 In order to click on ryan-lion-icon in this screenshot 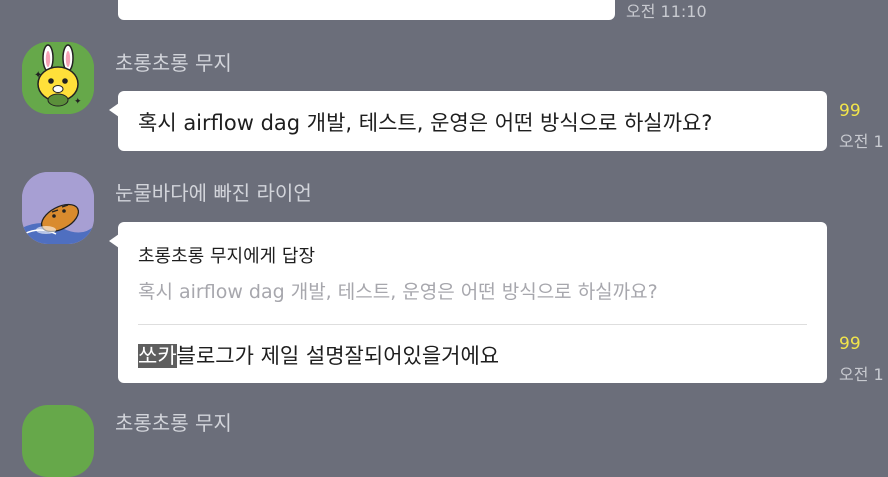, I will do `click(58, 208)`.